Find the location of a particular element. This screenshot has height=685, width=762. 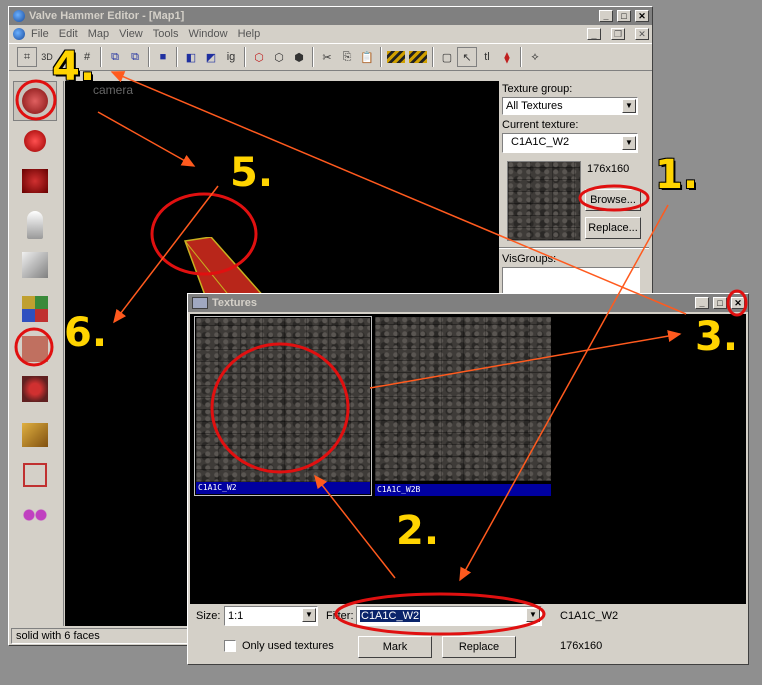

paste-objects-icon: ⧉ is located at coordinates (135, 57).